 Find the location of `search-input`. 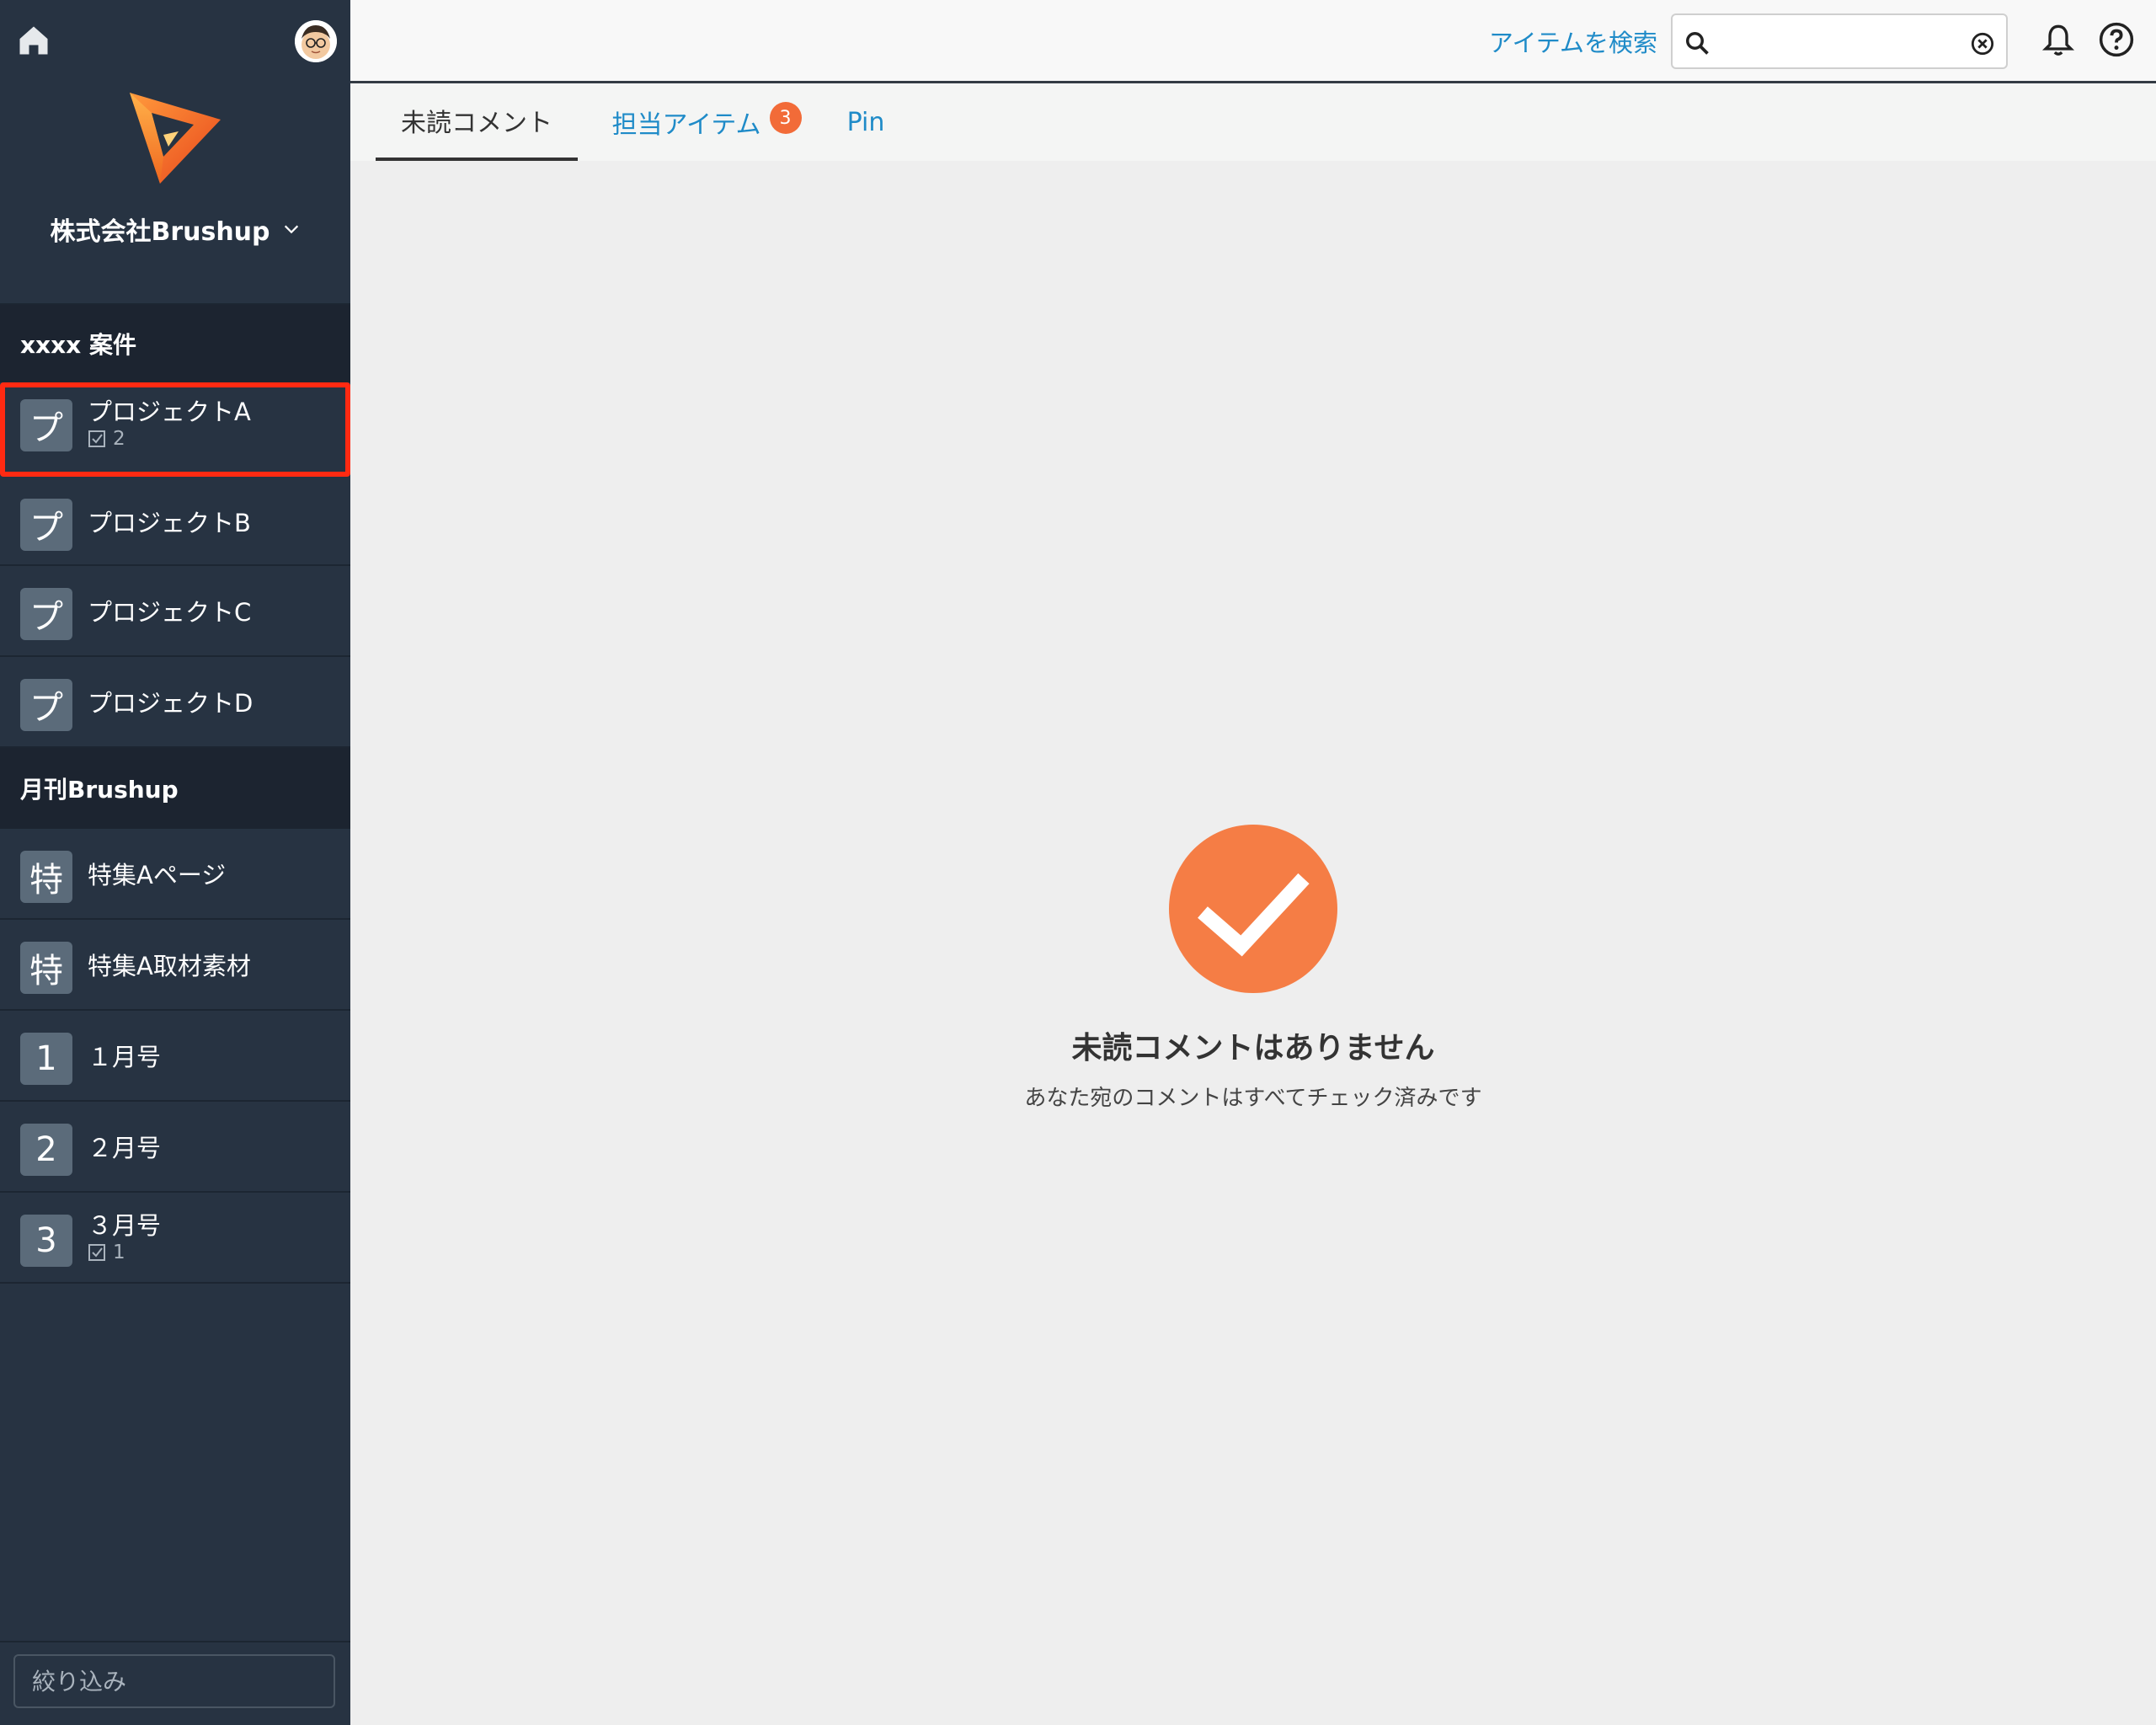

search-input is located at coordinates (1839, 42).